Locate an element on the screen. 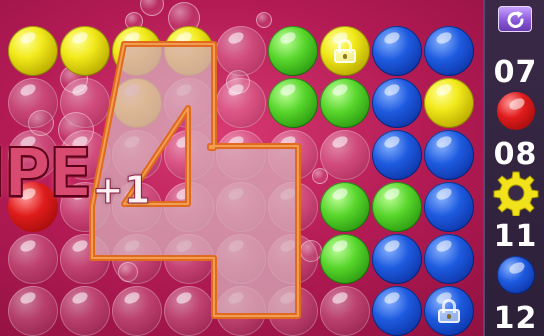 This screenshot has height=336, width=544. blue-ball-icon is located at coordinates (516, 275).